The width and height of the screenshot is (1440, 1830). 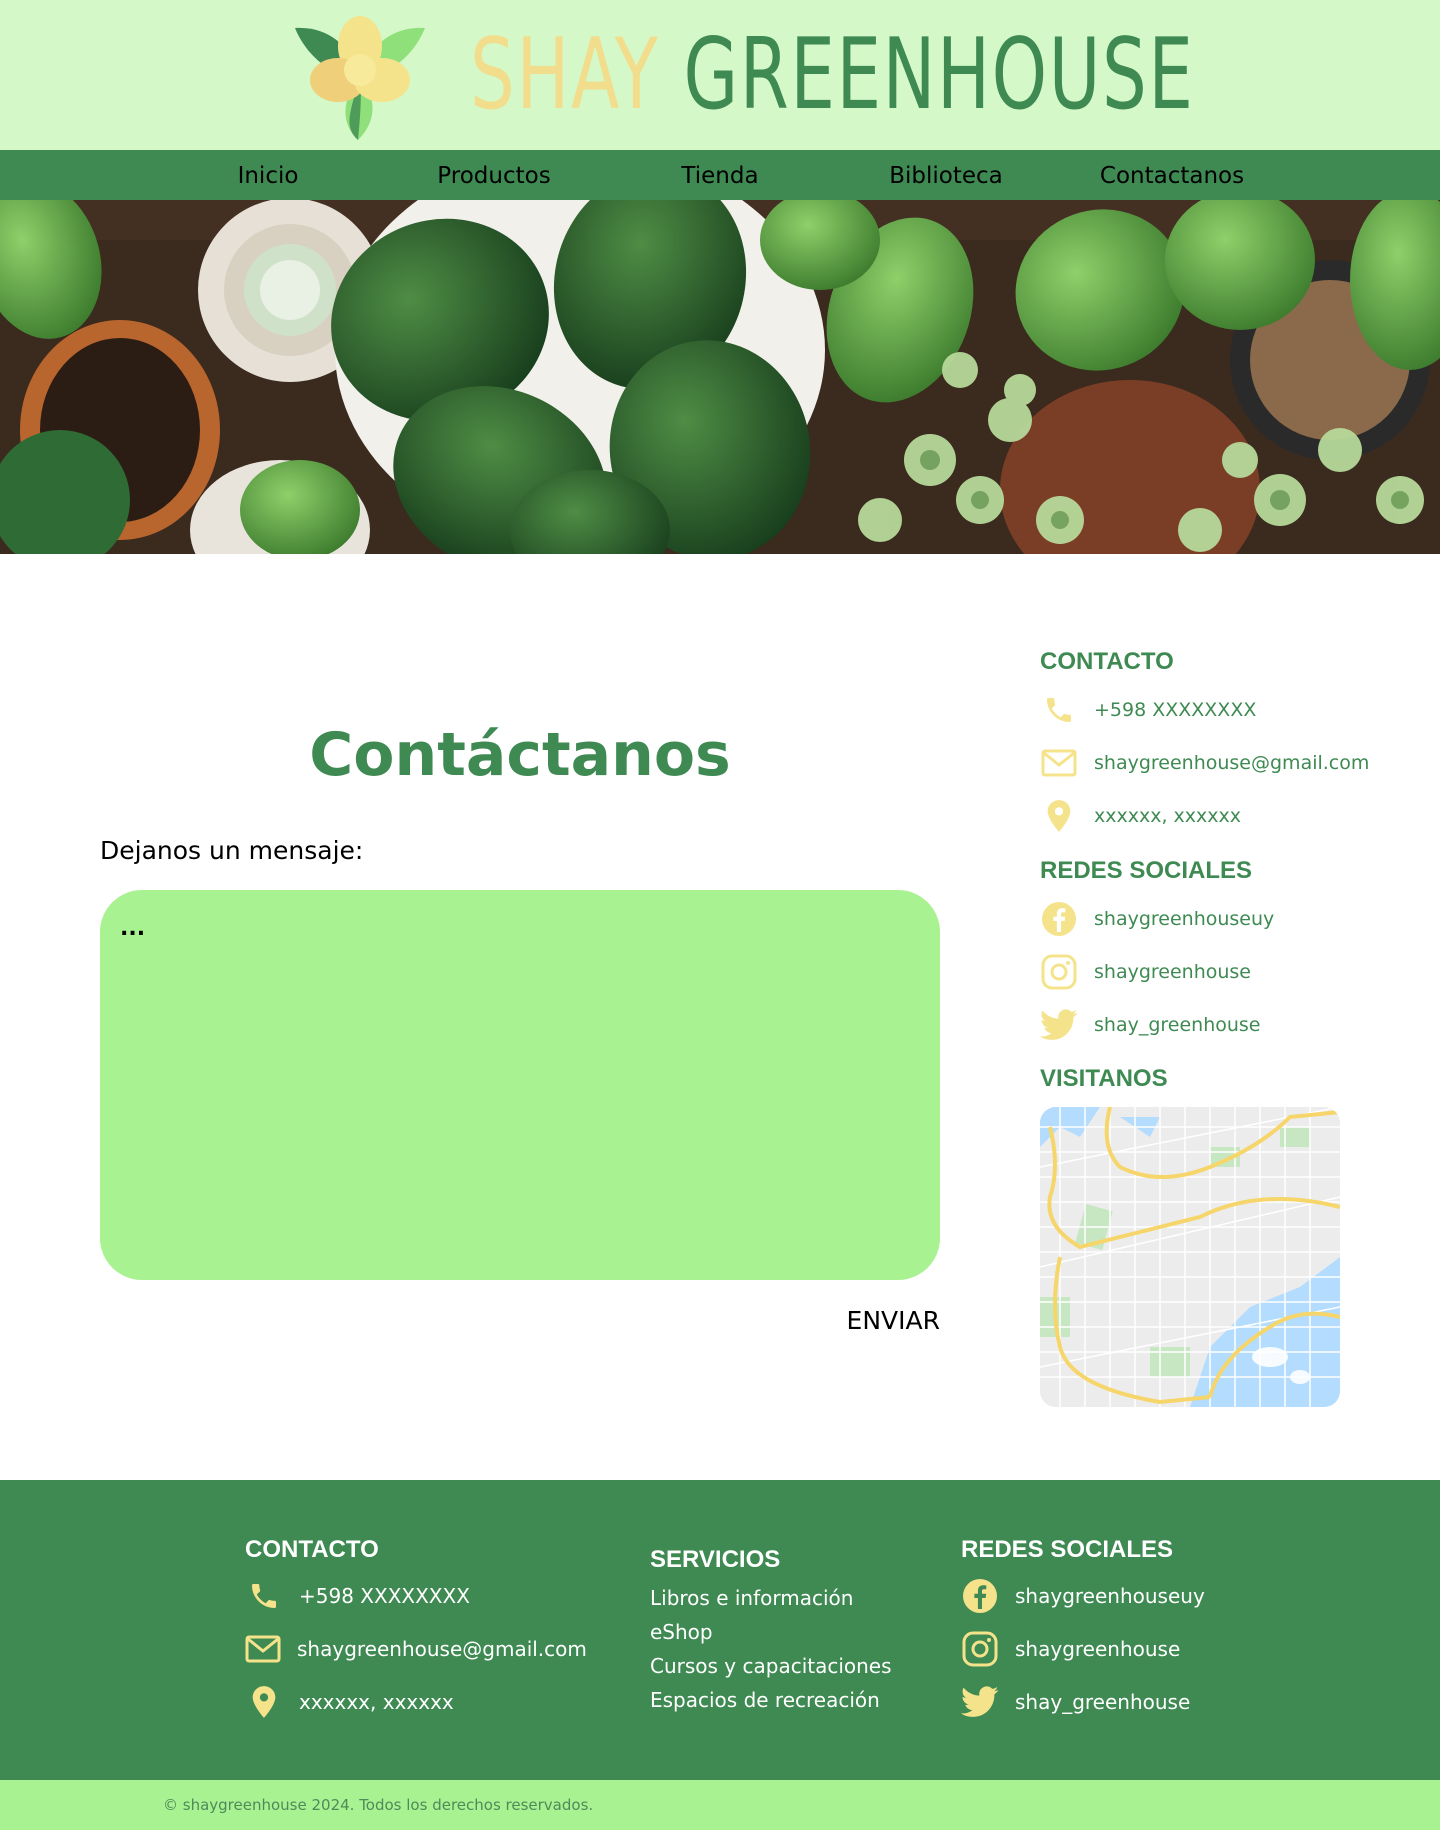 I want to click on sidebar-facebook: shaygreenhouseuy, so click(x=1230, y=919).